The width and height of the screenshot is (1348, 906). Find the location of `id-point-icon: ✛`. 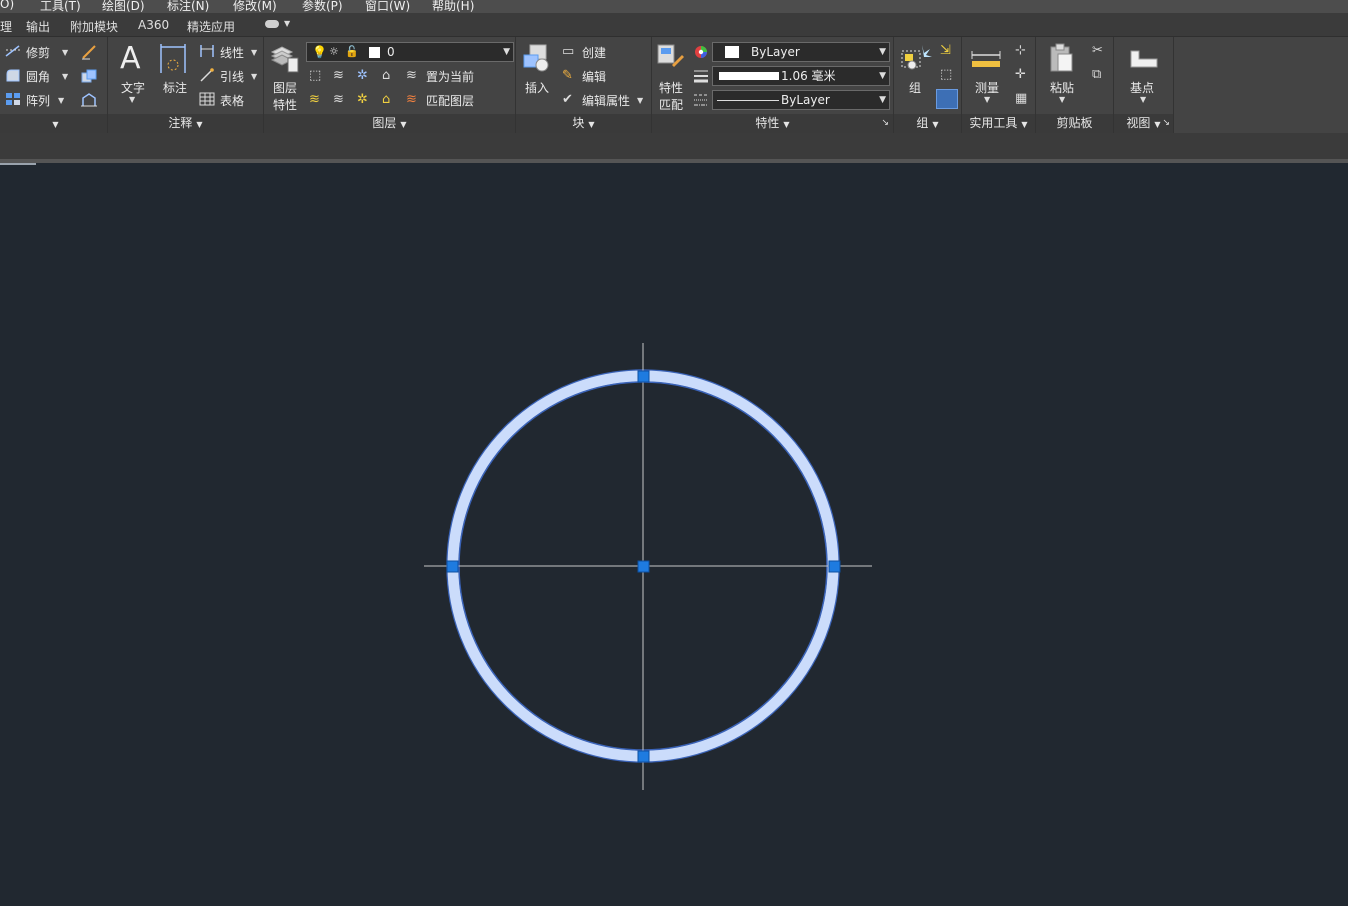

id-point-icon: ✛ is located at coordinates (1020, 74).